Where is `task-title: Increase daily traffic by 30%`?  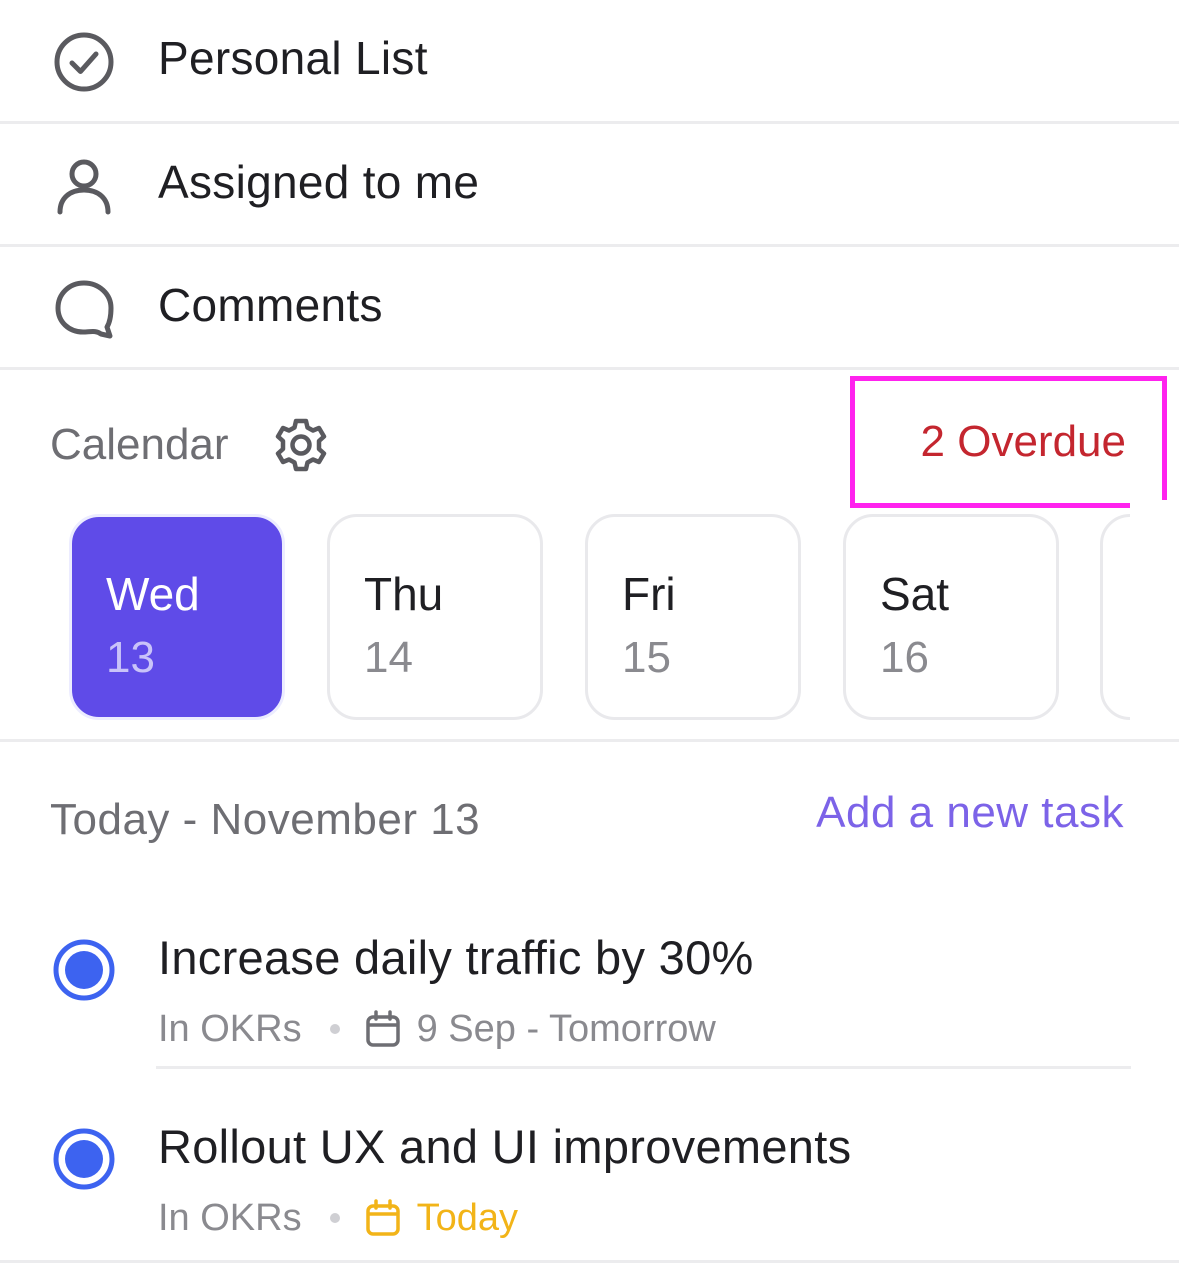
task-title: Increase daily traffic by 30% is located at coordinates (456, 957).